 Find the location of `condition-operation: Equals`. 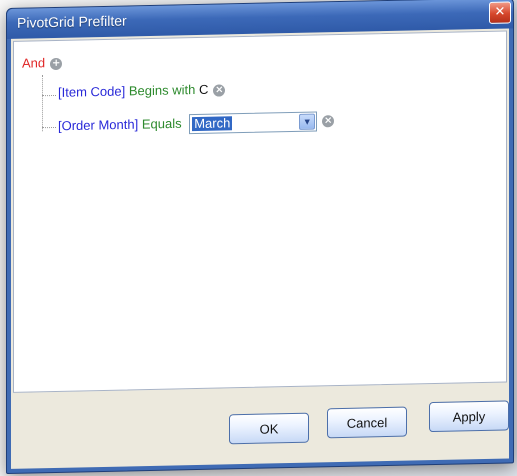

condition-operation: Equals is located at coordinates (162, 124).